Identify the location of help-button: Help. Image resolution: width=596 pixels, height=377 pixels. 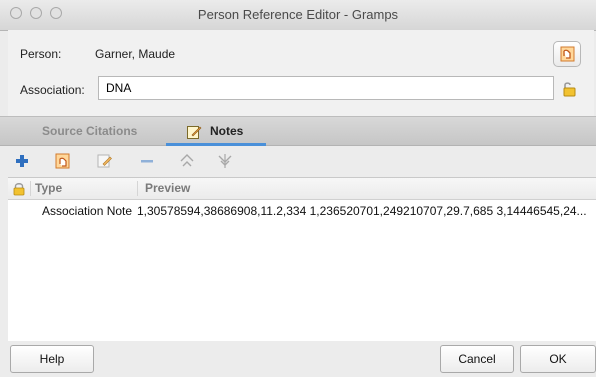
(52, 359).